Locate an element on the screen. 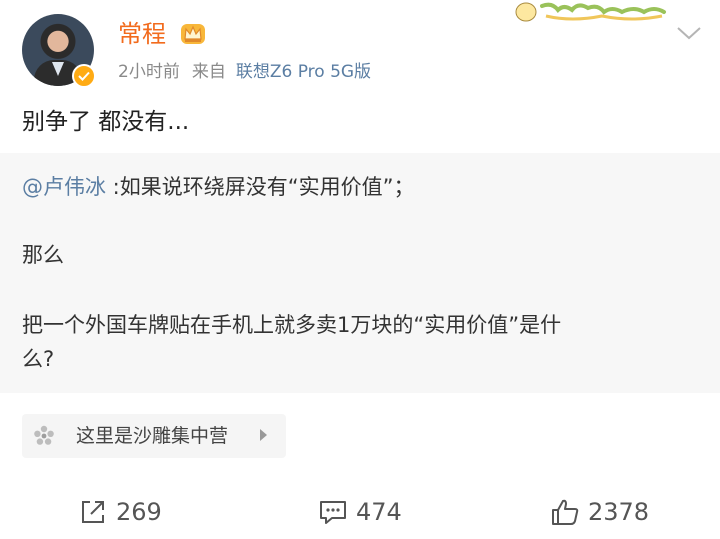 This screenshot has height=539, width=720. device-link: 联想Z6 Pro 5G版 is located at coordinates (303, 72).